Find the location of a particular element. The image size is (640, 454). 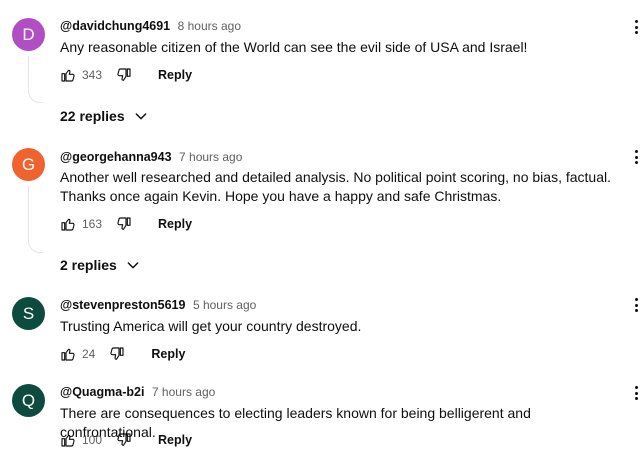

comment-header: @georgehanna943 7 hours ago is located at coordinates (151, 157).